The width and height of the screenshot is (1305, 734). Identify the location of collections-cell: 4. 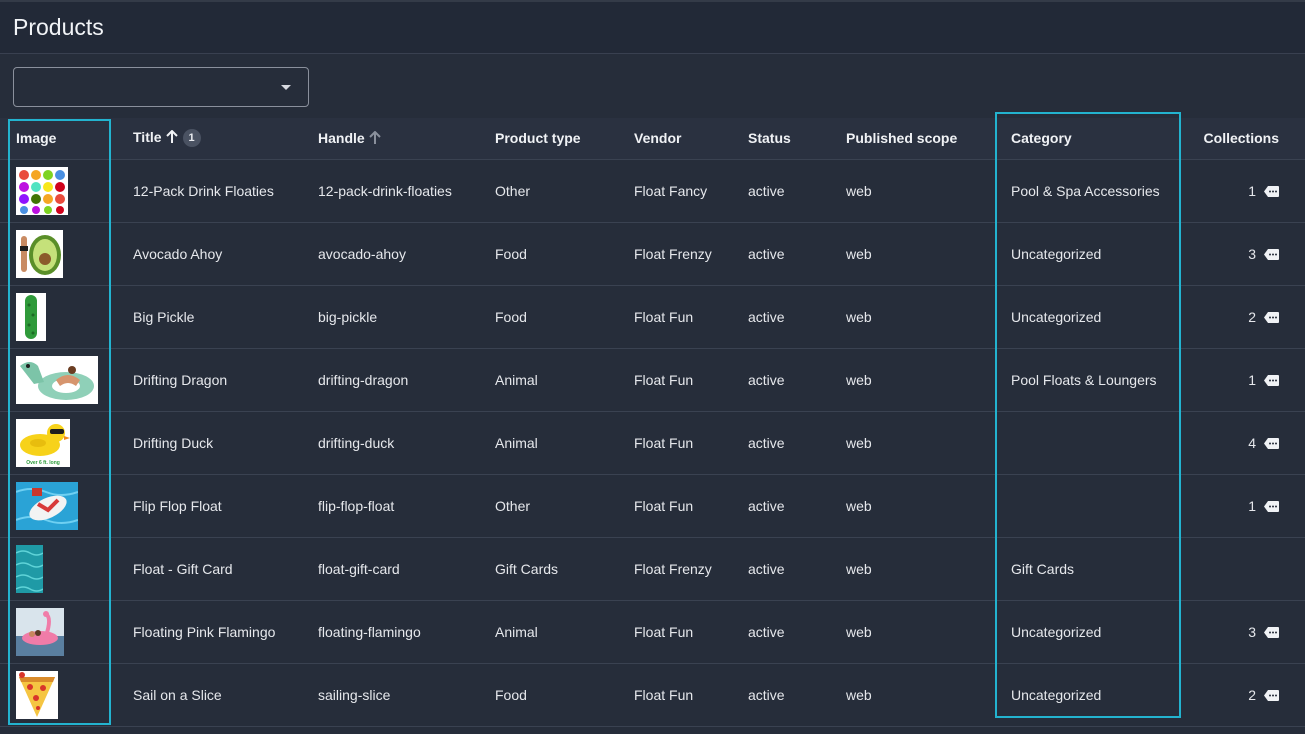
(1241, 443).